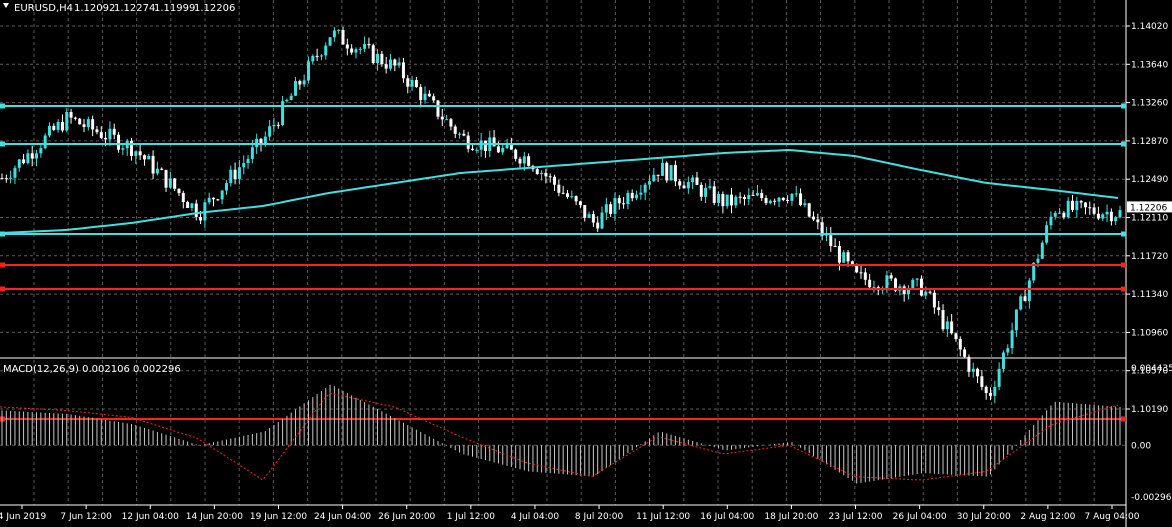 The width and height of the screenshot is (1172, 527). I want to click on time-tick-label: 1 Jul 12:00, so click(471, 517).